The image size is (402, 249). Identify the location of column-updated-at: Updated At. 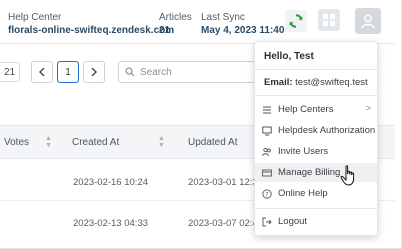
(212, 142).